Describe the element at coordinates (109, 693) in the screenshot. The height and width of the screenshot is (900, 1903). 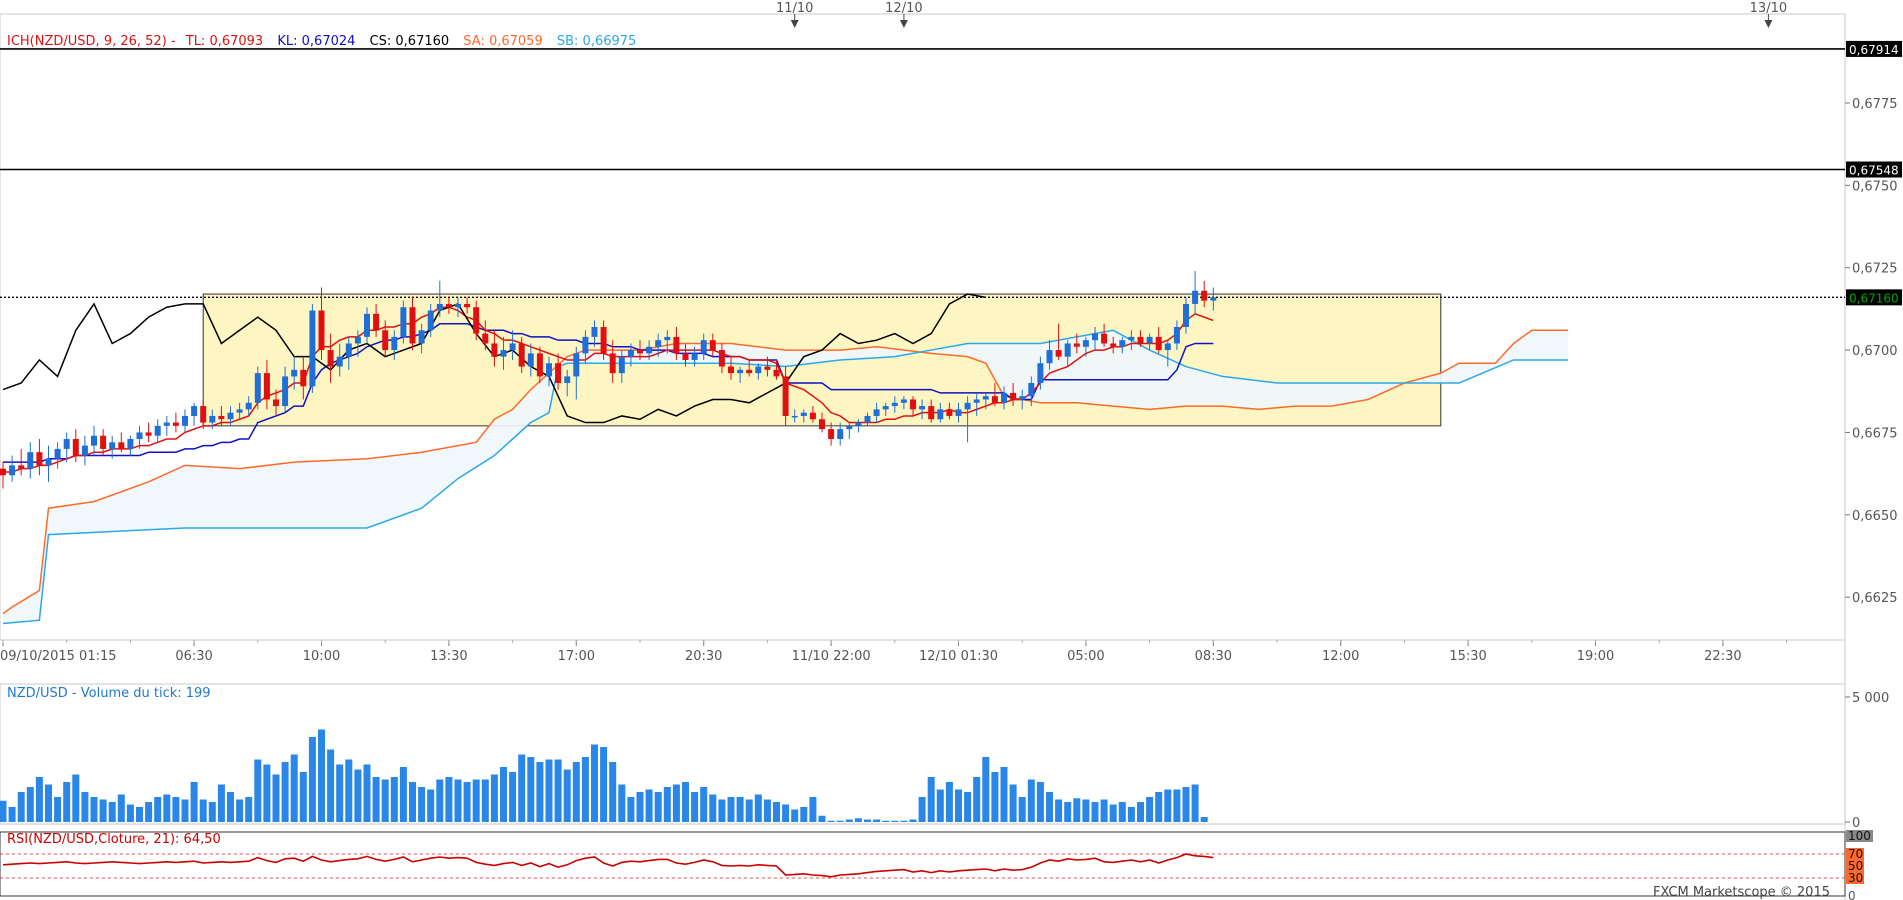
I see `volume-legend: NZD/USD - Volume du tick: 199` at that location.